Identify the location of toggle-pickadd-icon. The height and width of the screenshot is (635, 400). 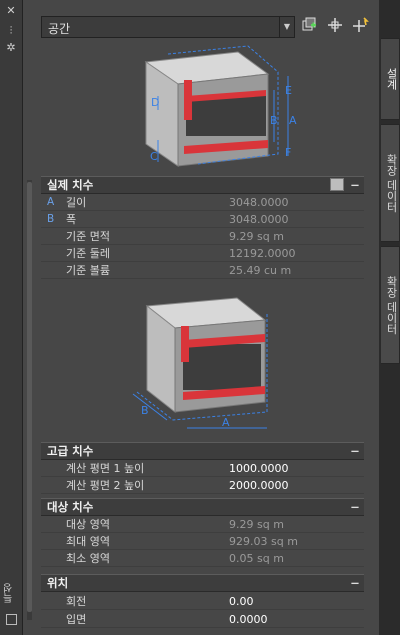
(361, 27).